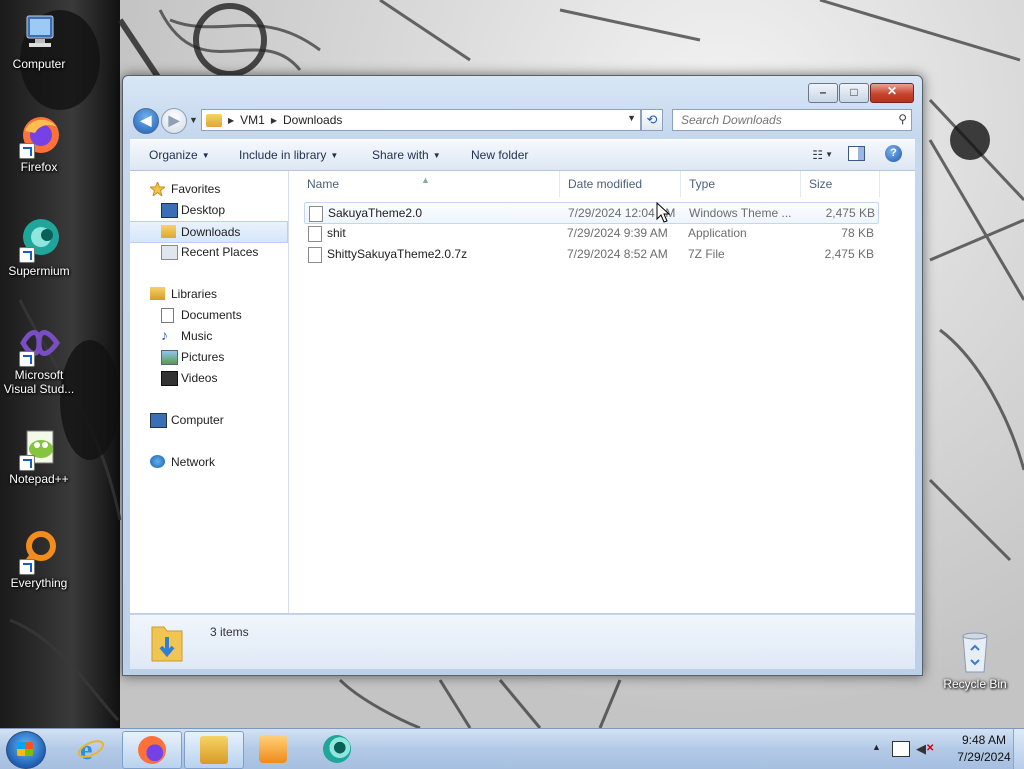 Image resolution: width=1024 pixels, height=769 pixels. What do you see at coordinates (39, 583) in the screenshot?
I see `desktop-icon-label: Everything` at bounding box center [39, 583].